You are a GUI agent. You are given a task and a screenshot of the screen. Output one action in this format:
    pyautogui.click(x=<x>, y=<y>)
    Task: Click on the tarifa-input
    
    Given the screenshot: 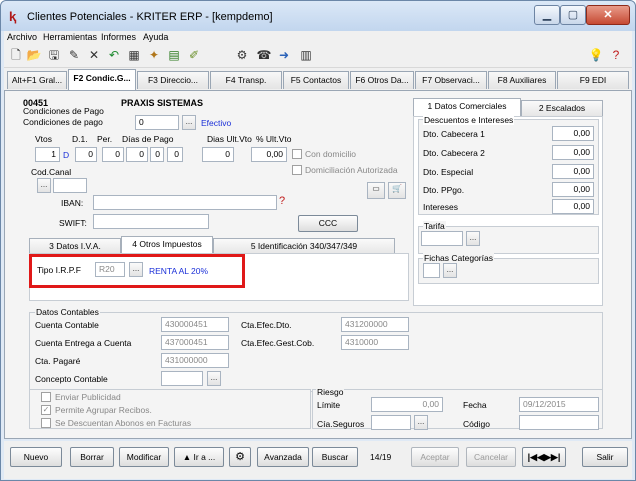 What is the action you would take?
    pyautogui.click(x=442, y=238)
    